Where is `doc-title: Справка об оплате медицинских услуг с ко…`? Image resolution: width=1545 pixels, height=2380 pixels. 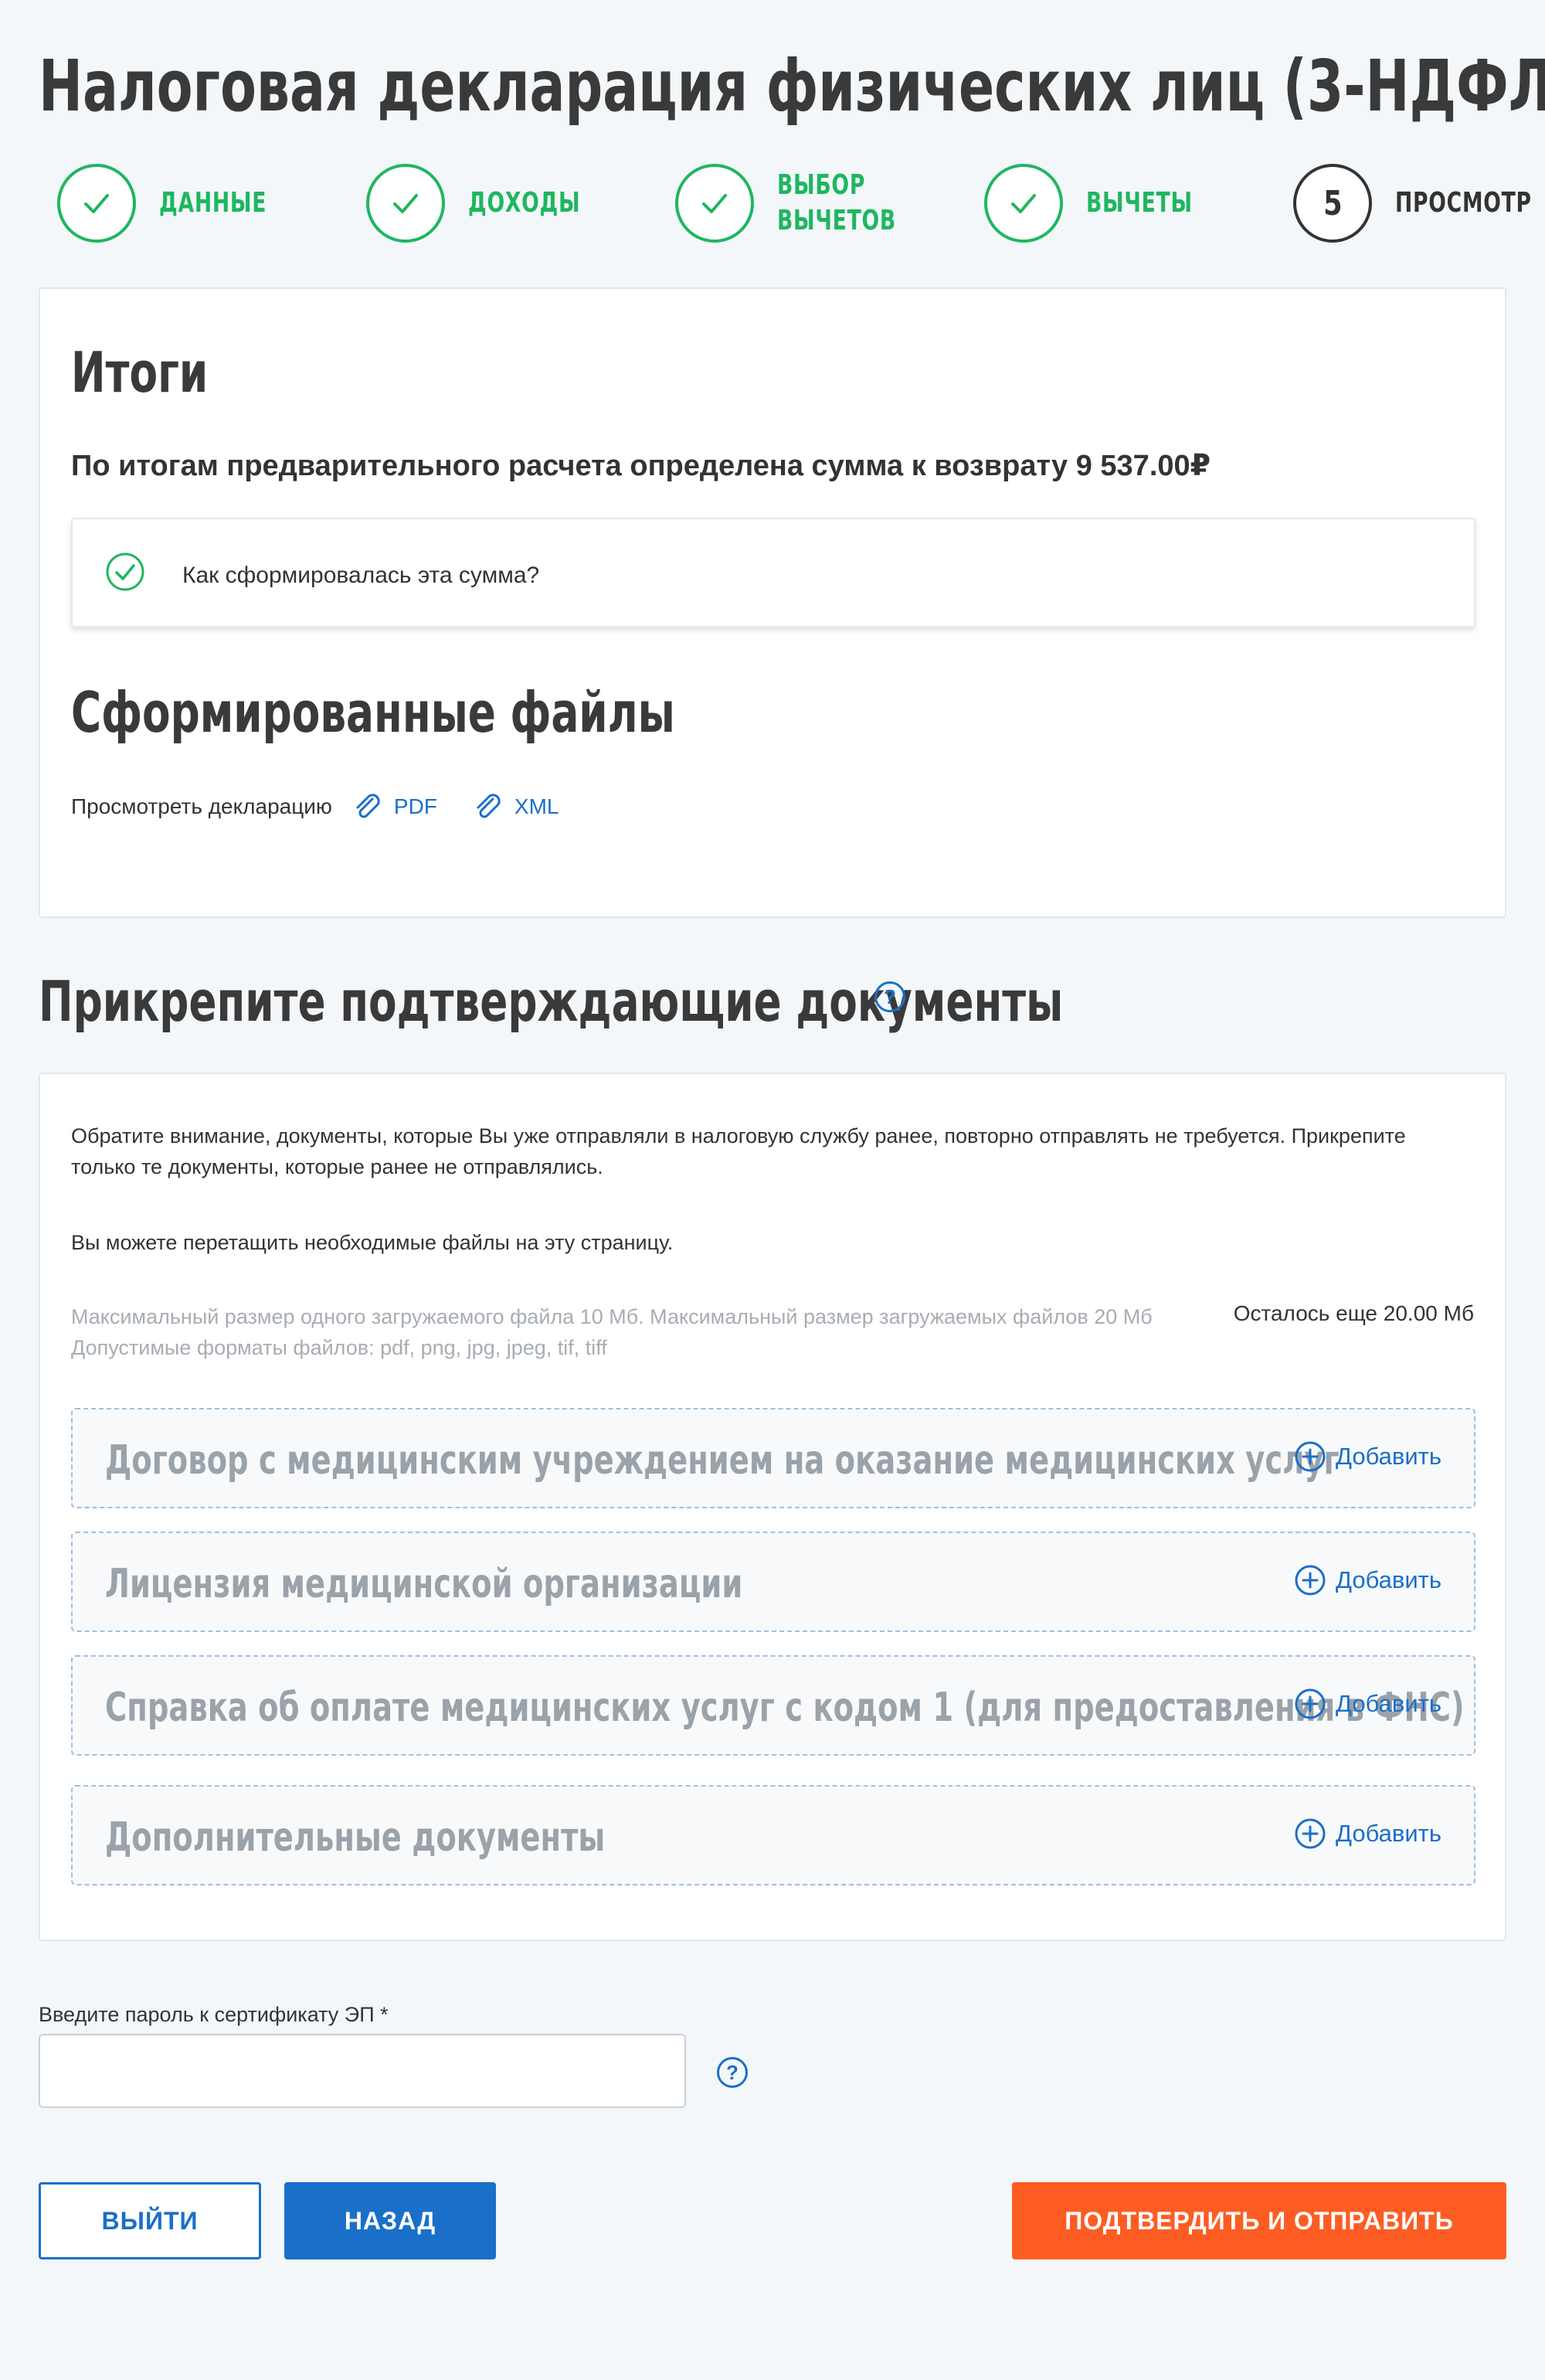 doc-title: Справка об оплате медицинских услуг с ко… is located at coordinates (785, 1708).